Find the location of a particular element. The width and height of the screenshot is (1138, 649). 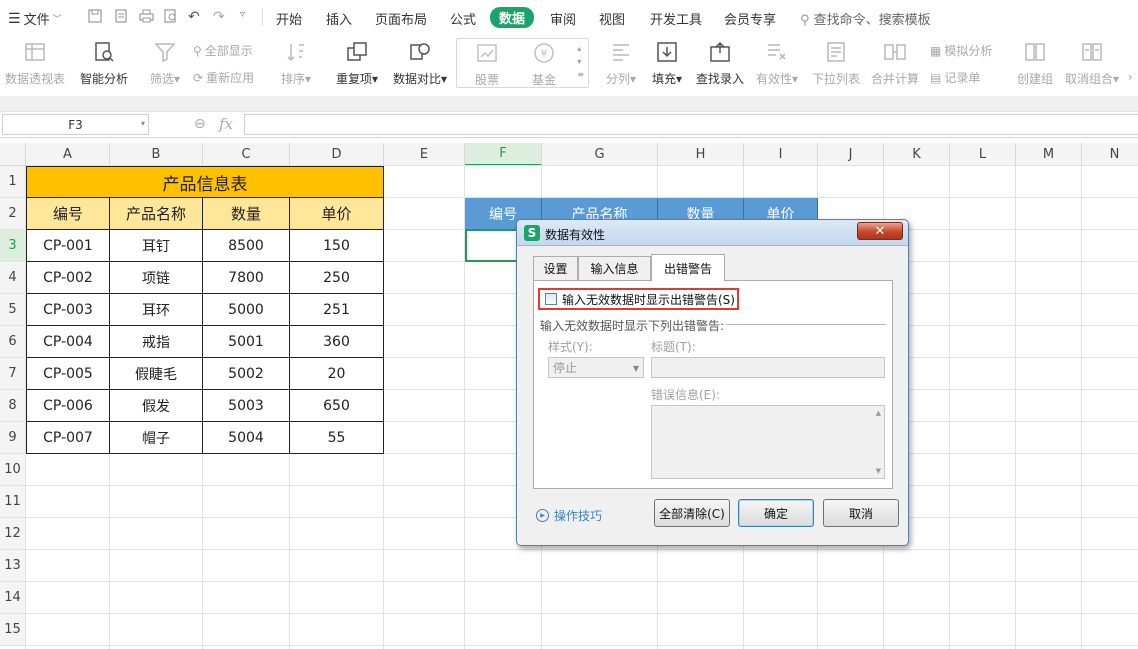

create-group-button: 创建组 is located at coordinates (1035, 60).